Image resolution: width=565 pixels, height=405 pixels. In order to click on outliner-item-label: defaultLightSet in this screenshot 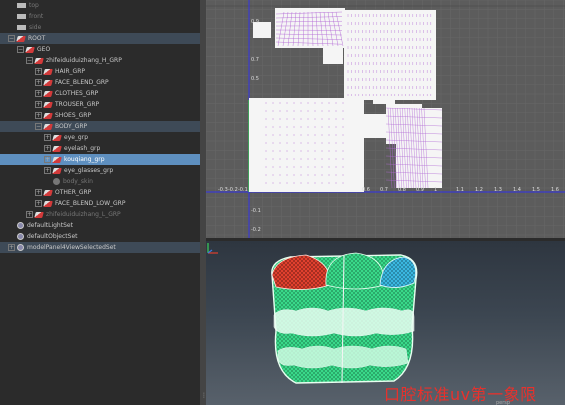, I will do `click(50, 225)`.